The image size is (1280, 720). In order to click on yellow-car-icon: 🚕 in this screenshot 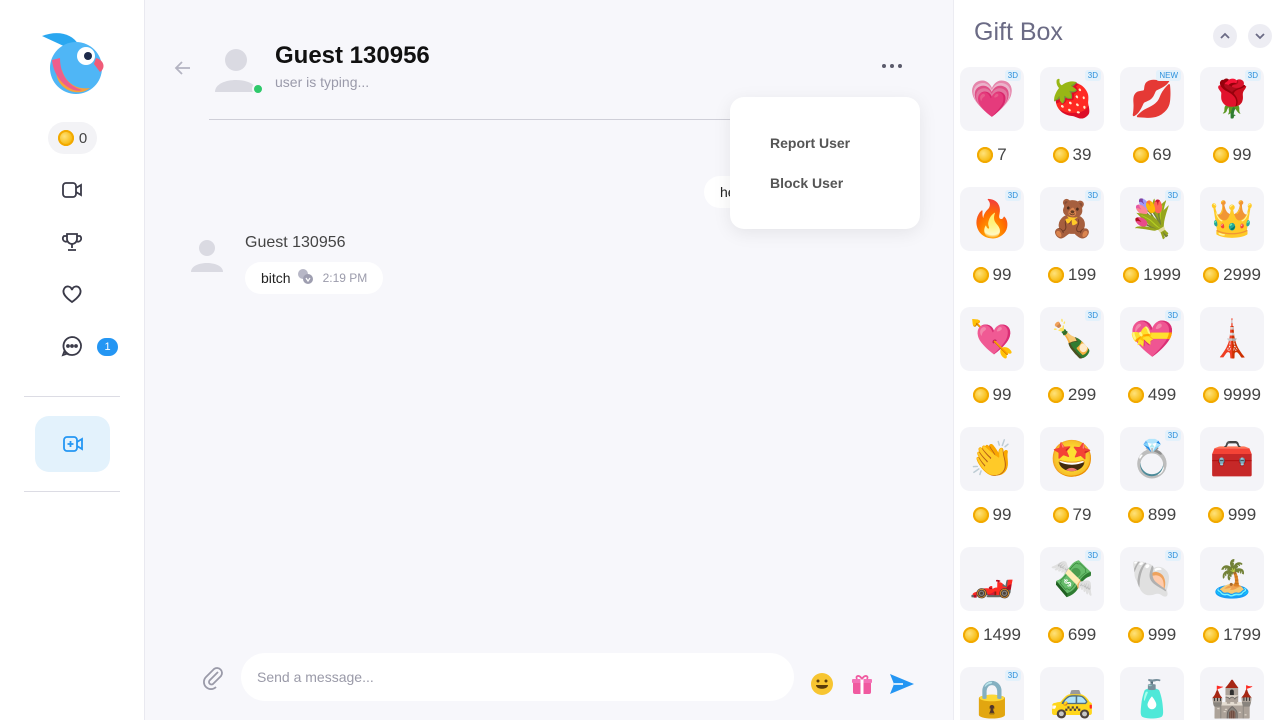, I will do `click(1072, 698)`.